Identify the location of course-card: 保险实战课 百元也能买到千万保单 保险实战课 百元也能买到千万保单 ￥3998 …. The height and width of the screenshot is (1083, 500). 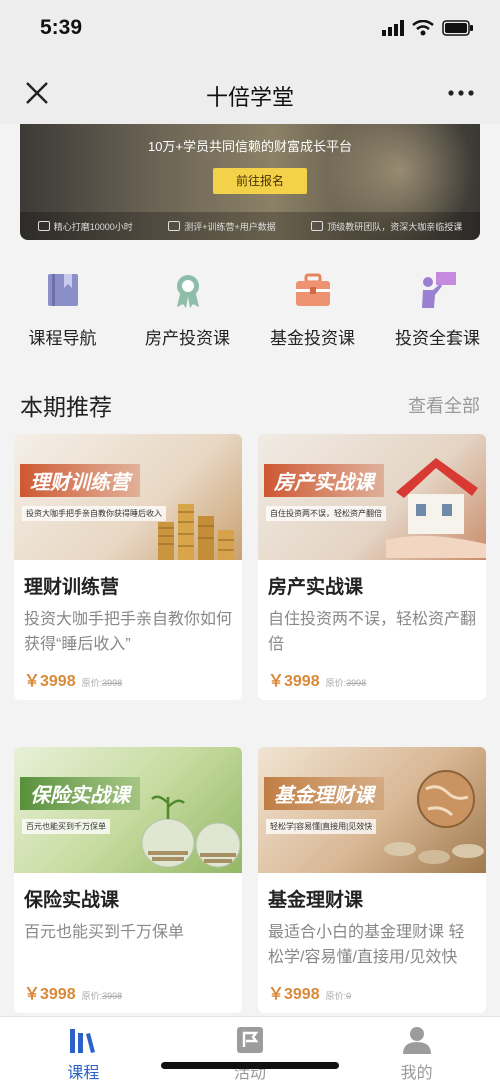
(128, 880).